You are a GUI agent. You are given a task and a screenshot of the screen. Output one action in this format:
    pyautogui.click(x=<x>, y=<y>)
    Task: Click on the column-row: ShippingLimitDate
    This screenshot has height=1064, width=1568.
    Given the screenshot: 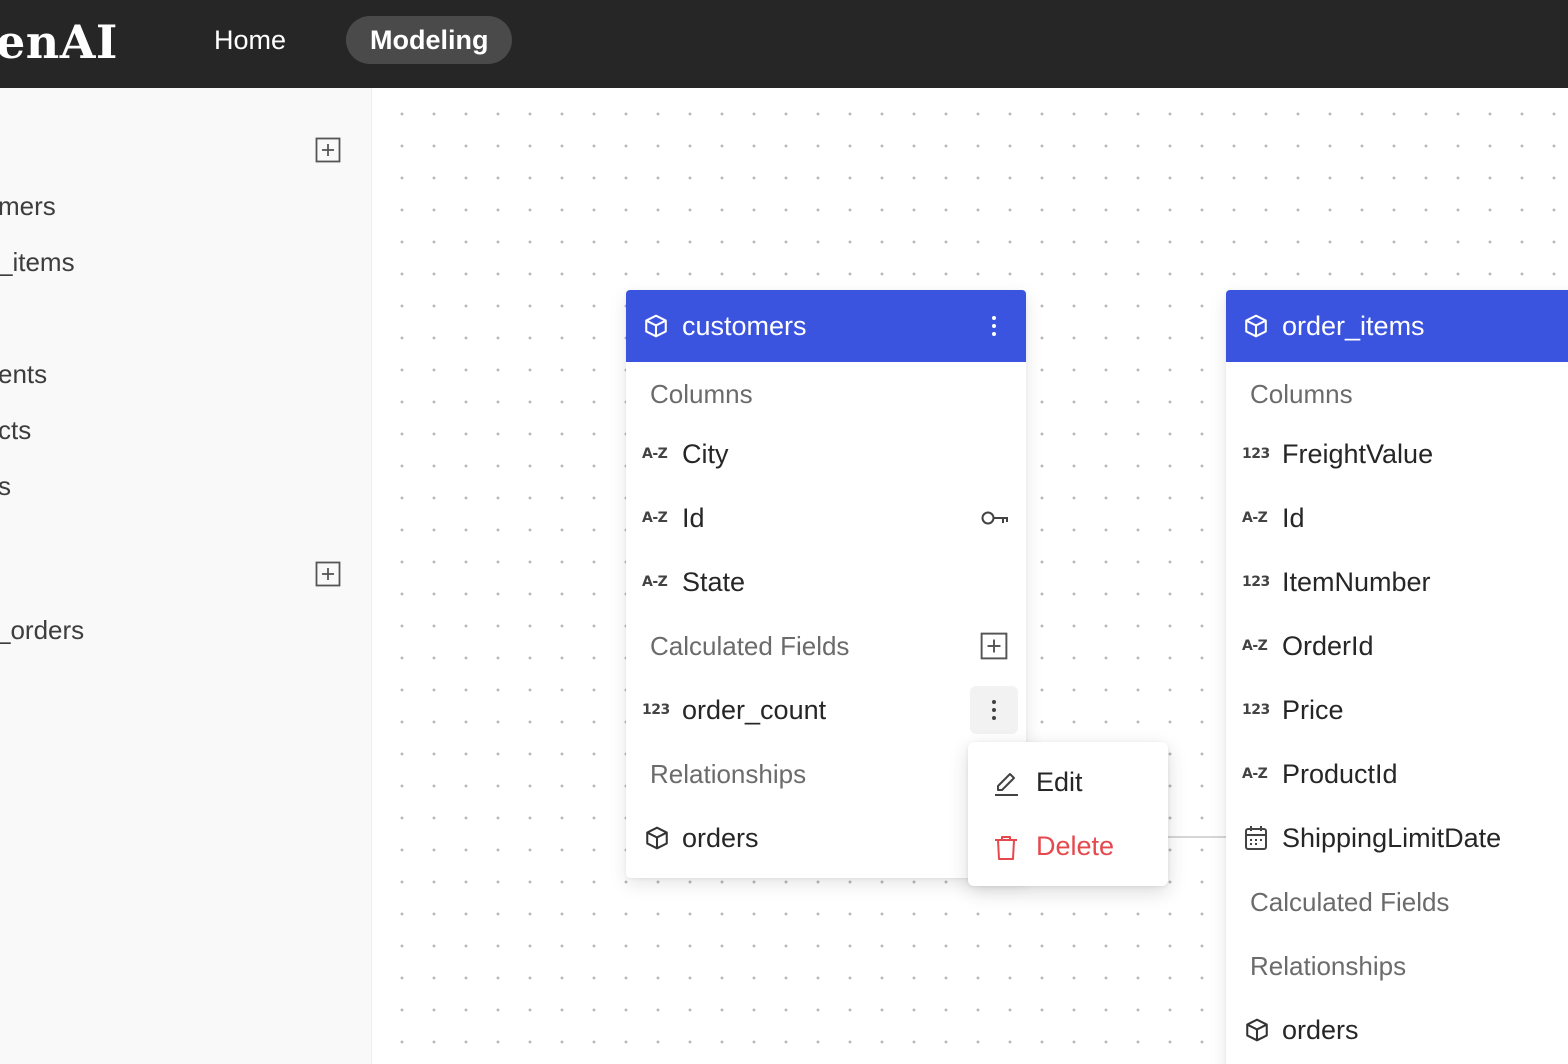 What is the action you would take?
    pyautogui.click(x=1397, y=838)
    